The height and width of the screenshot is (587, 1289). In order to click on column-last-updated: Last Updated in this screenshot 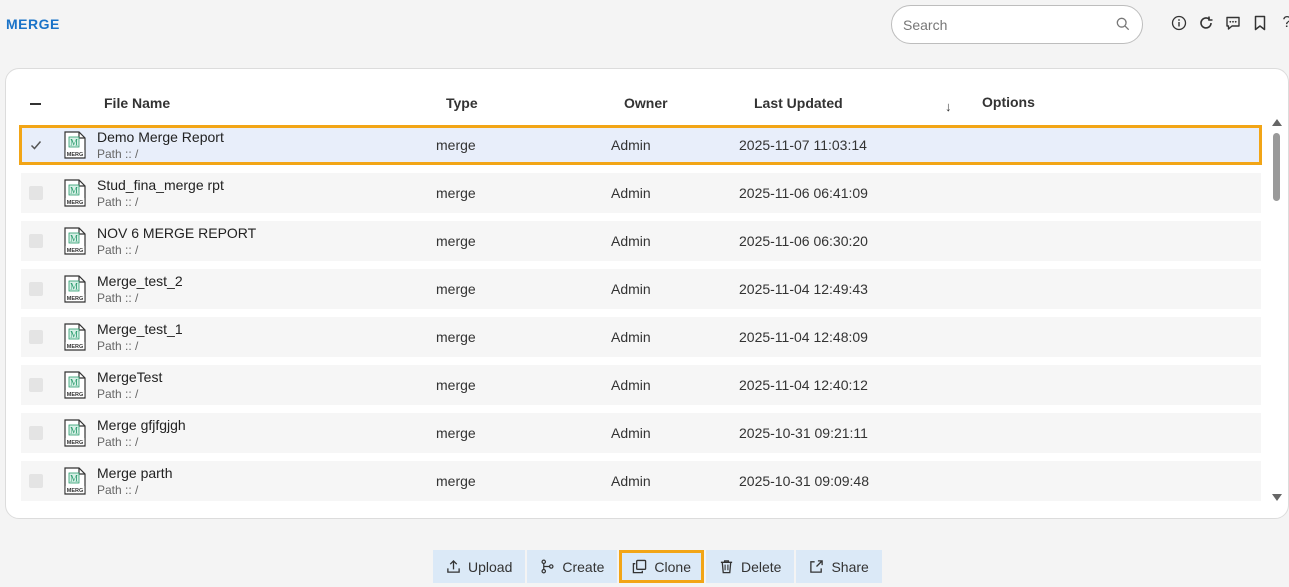, I will do `click(798, 103)`.